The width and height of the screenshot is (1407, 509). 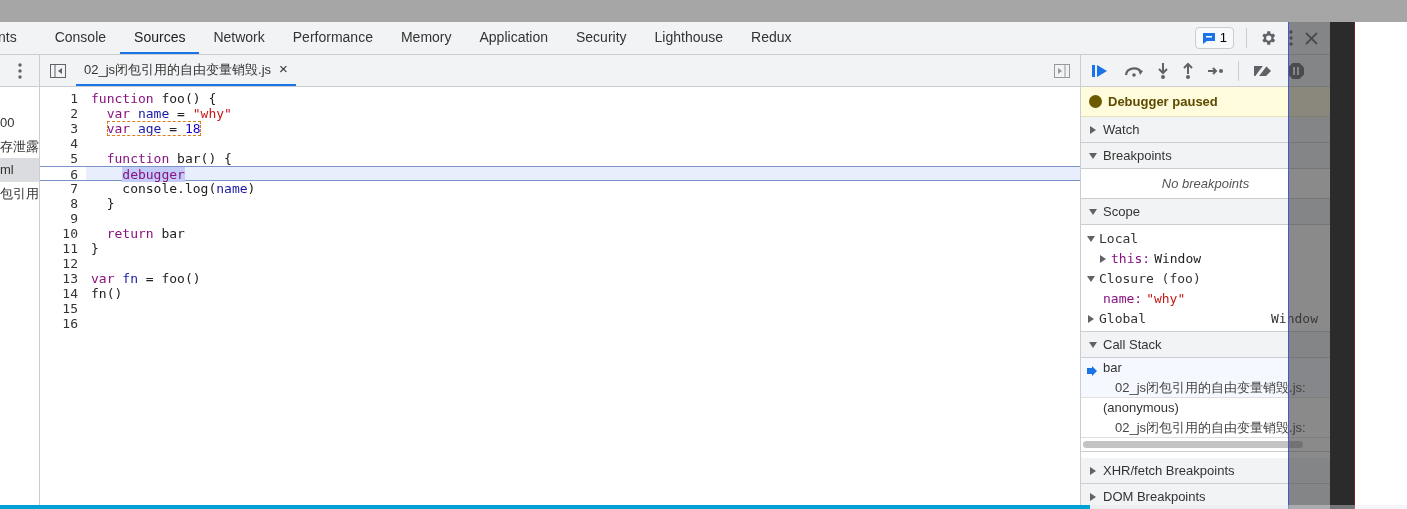 I want to click on code-token: fn(), so click(x=107, y=293).